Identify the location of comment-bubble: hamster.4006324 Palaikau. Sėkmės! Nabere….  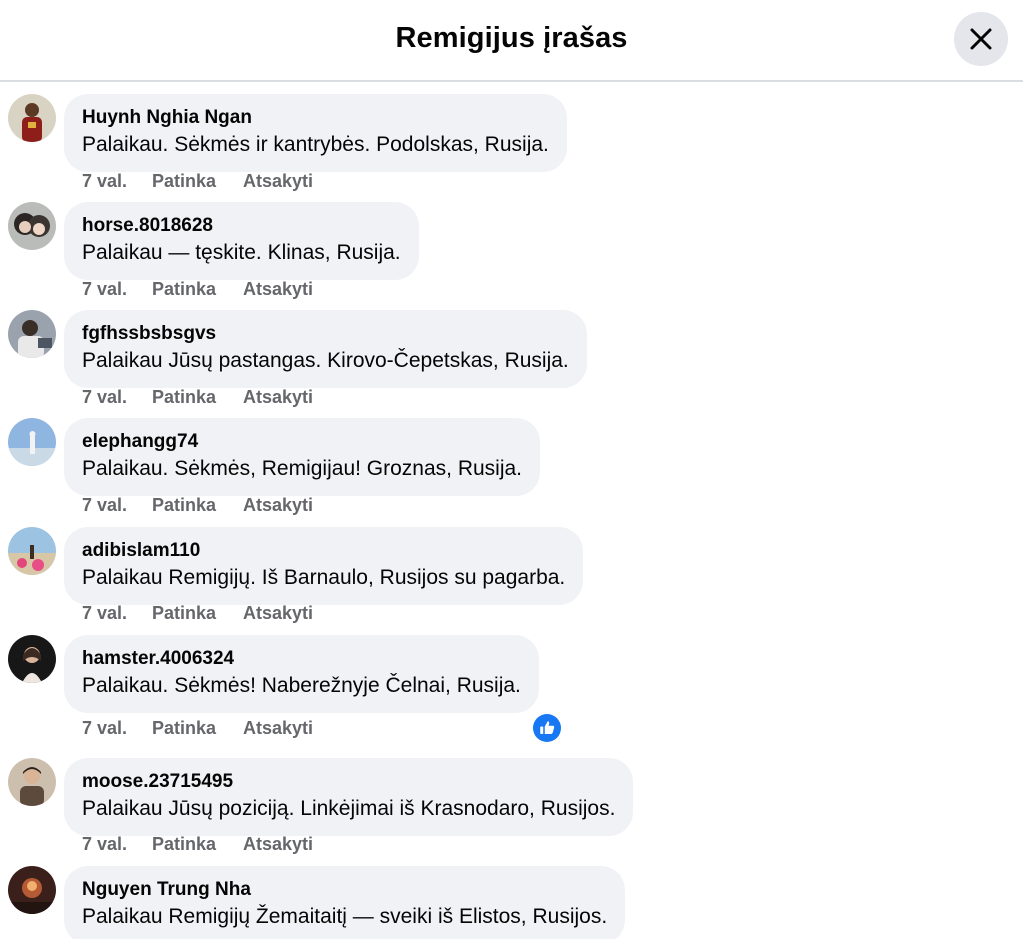
(301, 674).